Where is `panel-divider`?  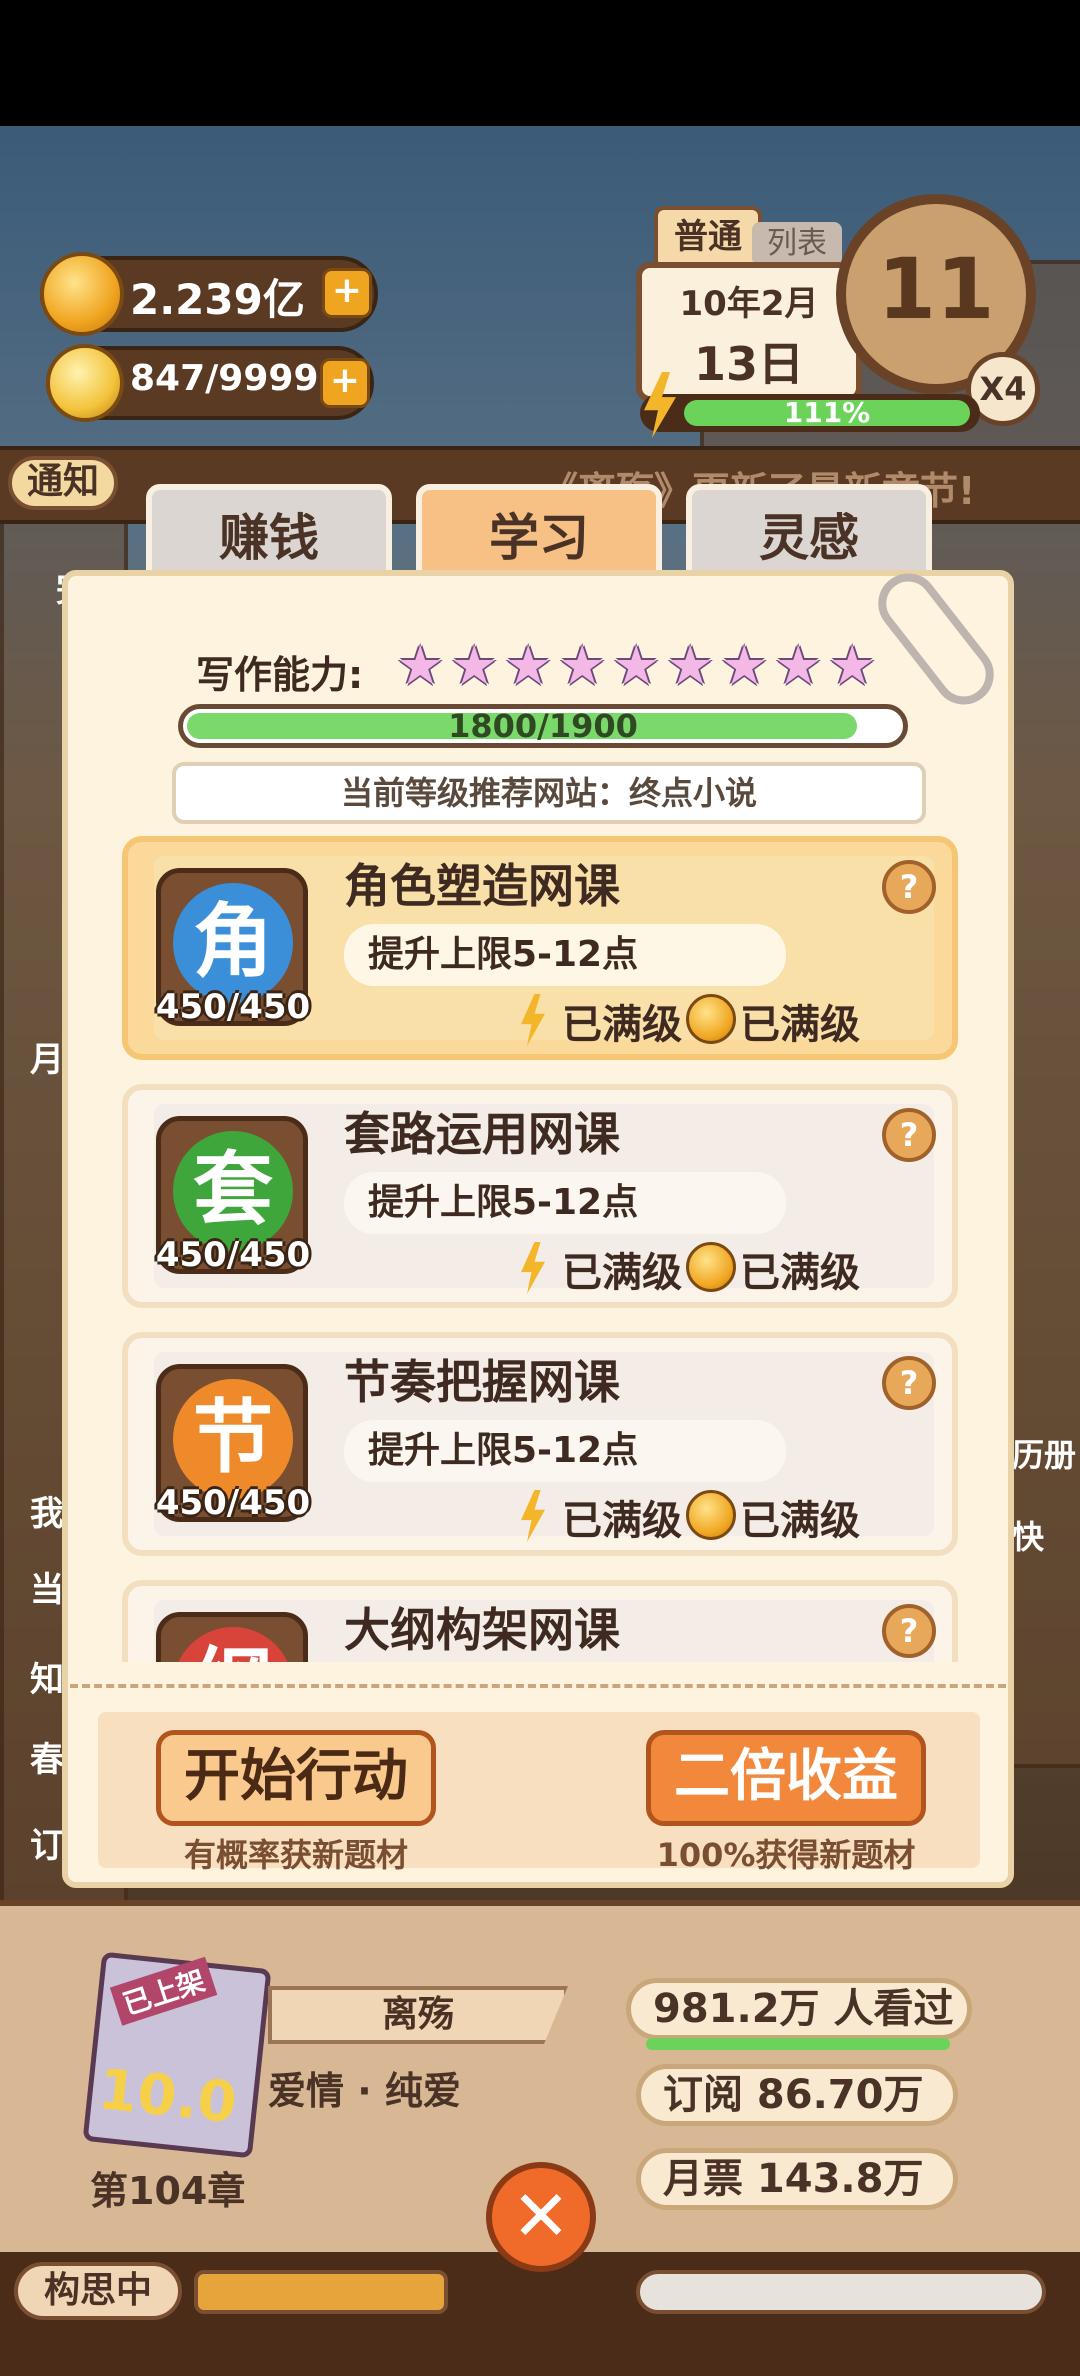
panel-divider is located at coordinates (538, 1686).